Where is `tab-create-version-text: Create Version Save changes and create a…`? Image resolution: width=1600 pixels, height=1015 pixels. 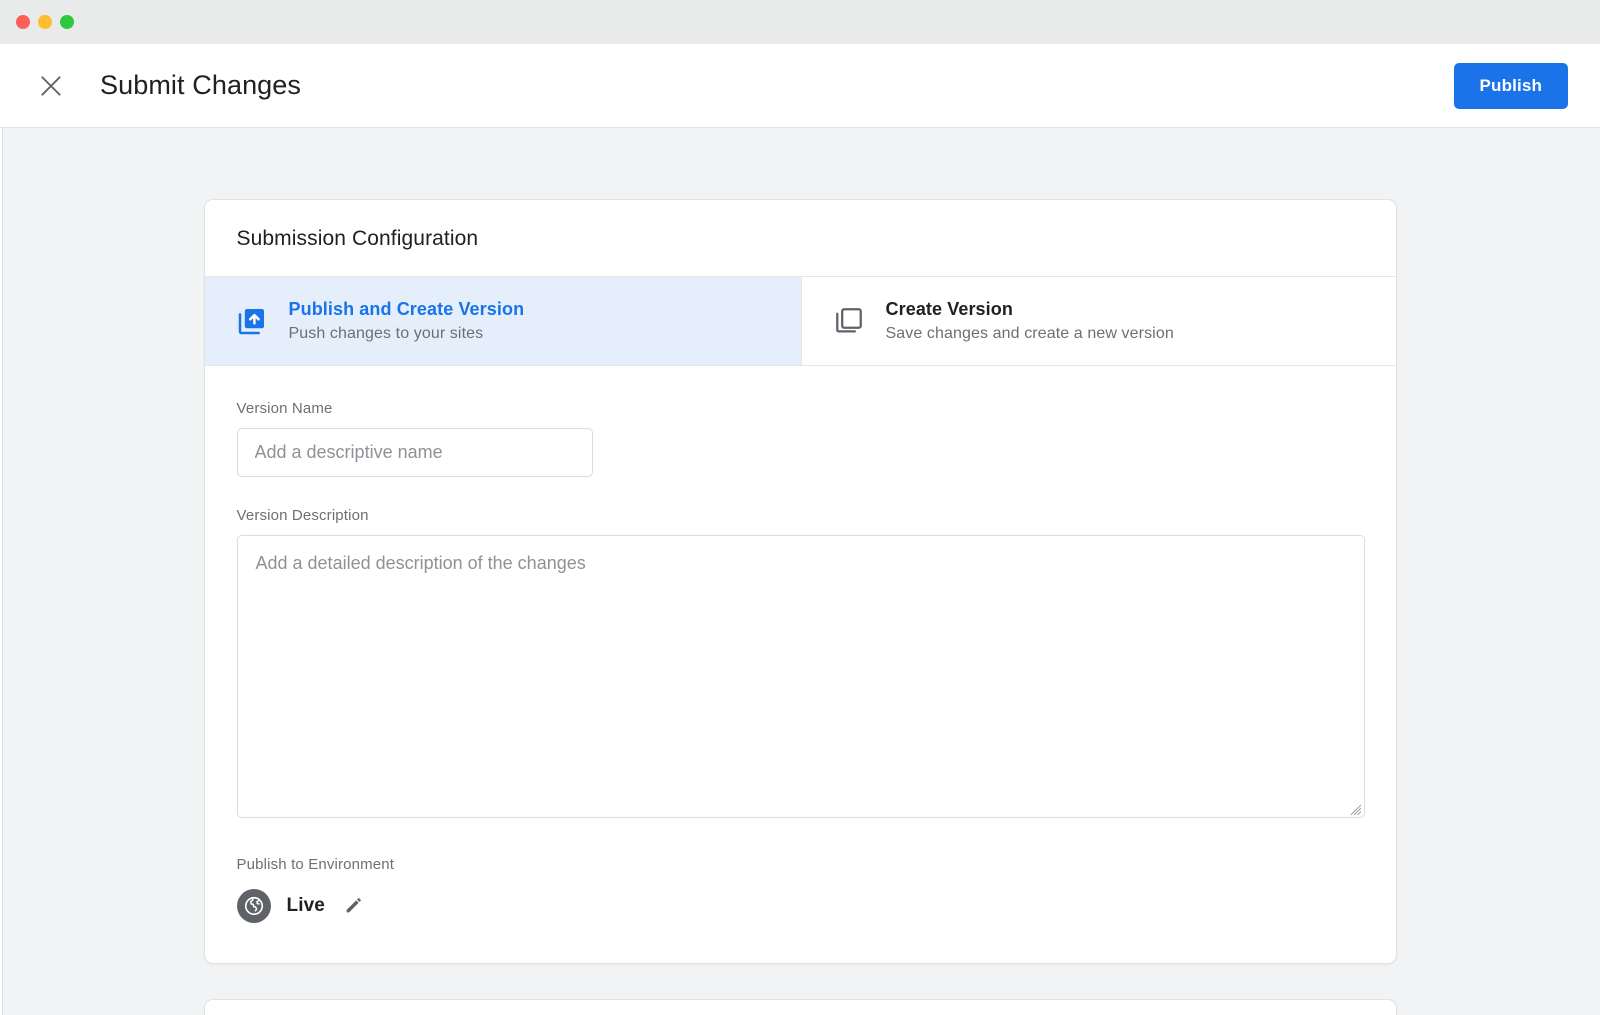 tab-create-version-text: Create Version Save changes and create a… is located at coordinates (1030, 321).